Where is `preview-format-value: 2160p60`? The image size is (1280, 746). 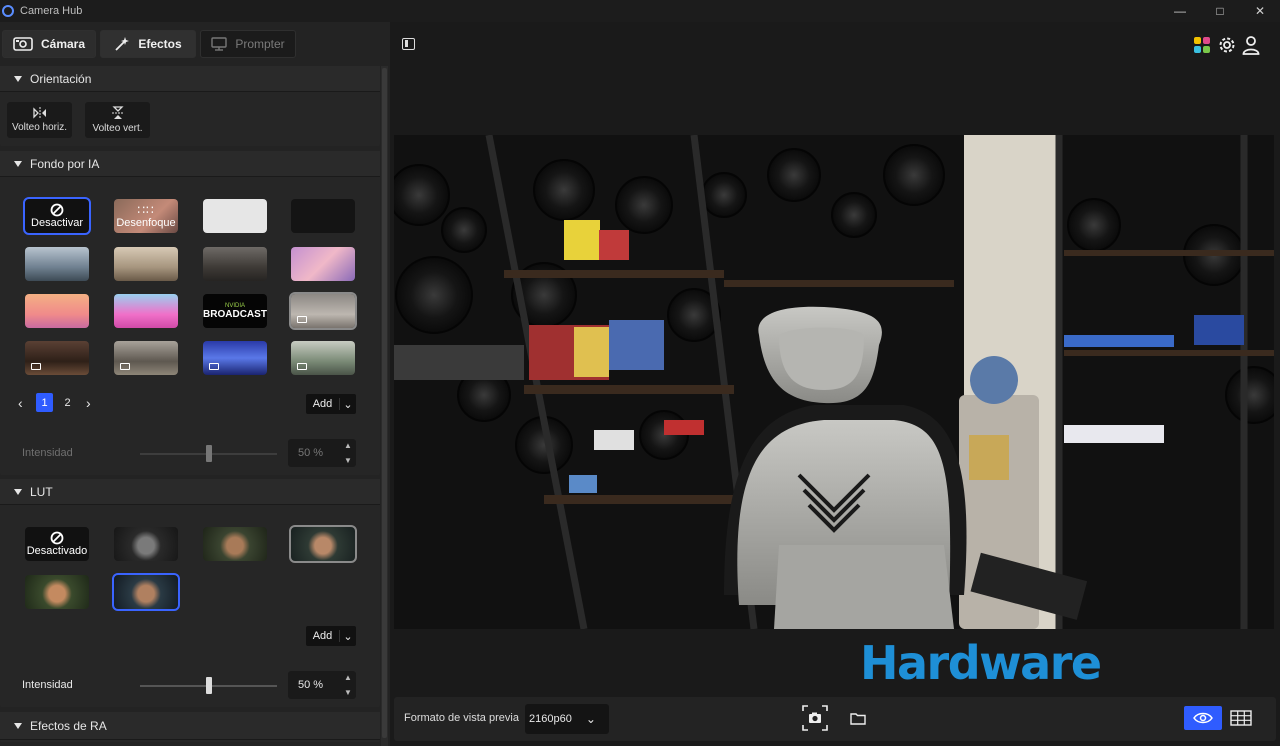
preview-format-value: 2160p60 is located at coordinates (550, 719).